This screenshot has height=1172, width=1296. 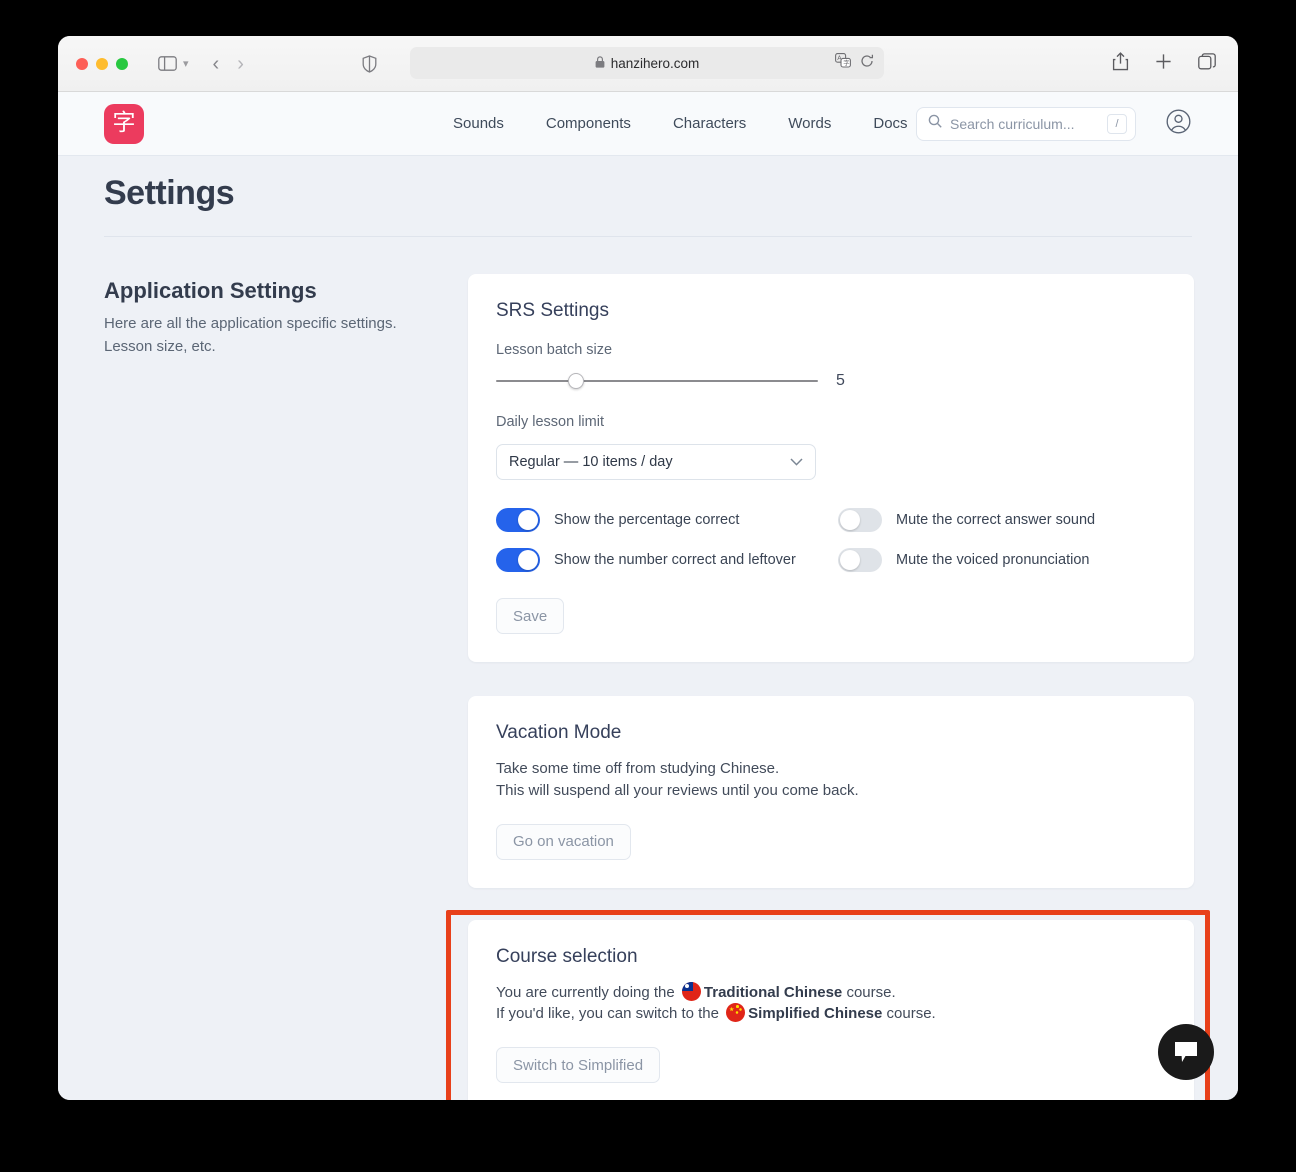 What do you see at coordinates (160, 346) in the screenshot?
I see `application-settings-line2: Lesson size, etc.` at bounding box center [160, 346].